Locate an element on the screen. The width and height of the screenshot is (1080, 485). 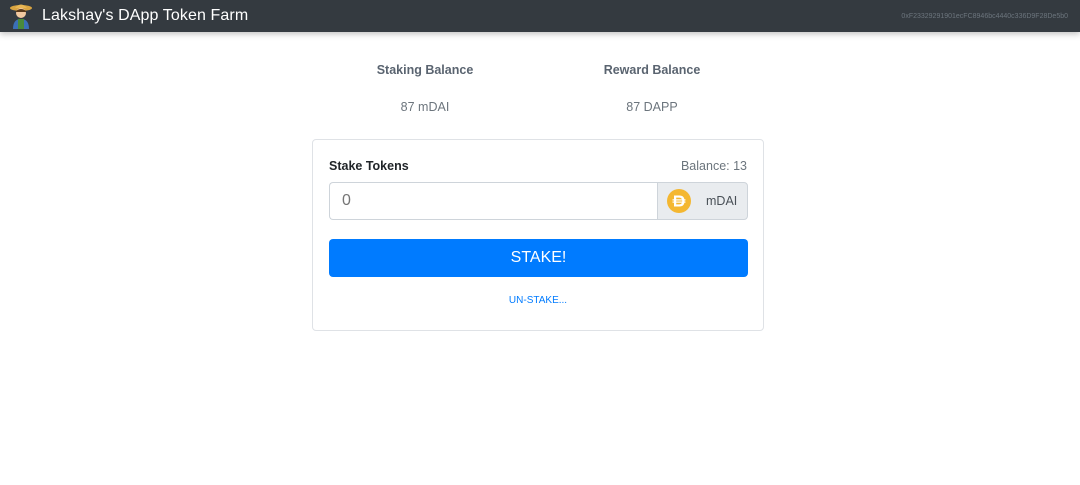
reward-balance: Reward Balance 87 DAPP is located at coordinates (652, 88).